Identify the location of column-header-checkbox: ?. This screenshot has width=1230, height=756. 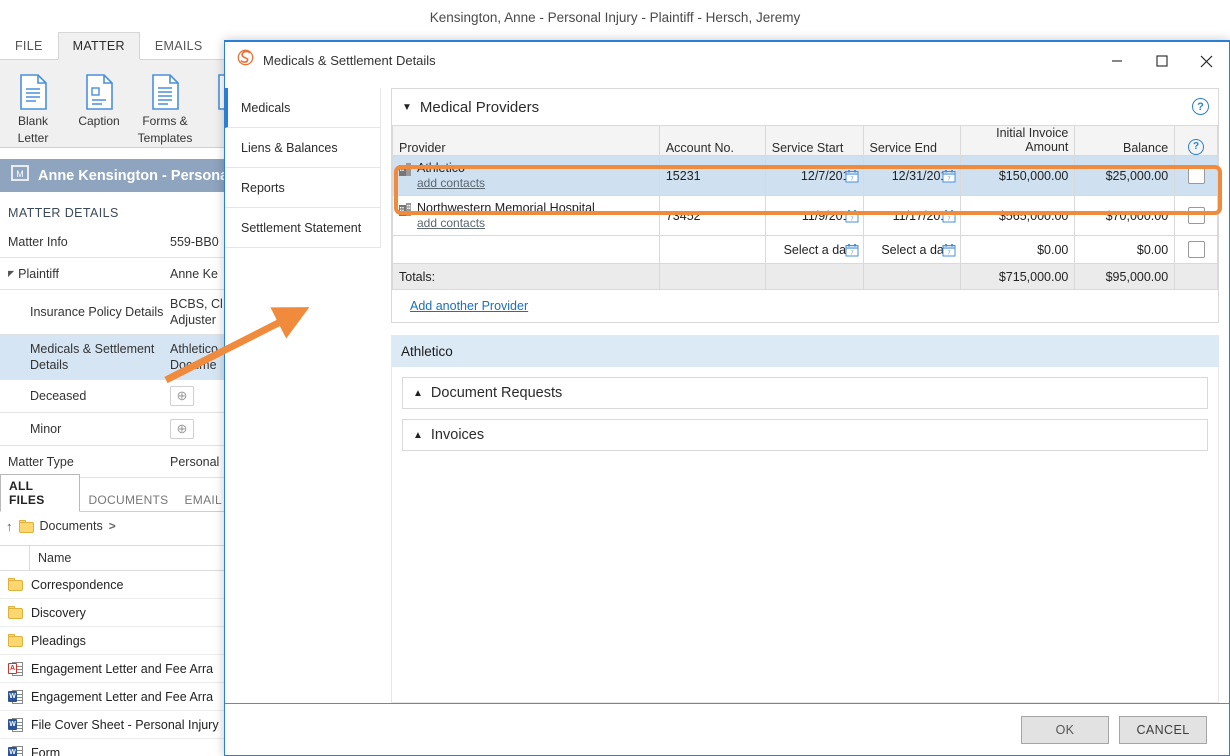
(1196, 140).